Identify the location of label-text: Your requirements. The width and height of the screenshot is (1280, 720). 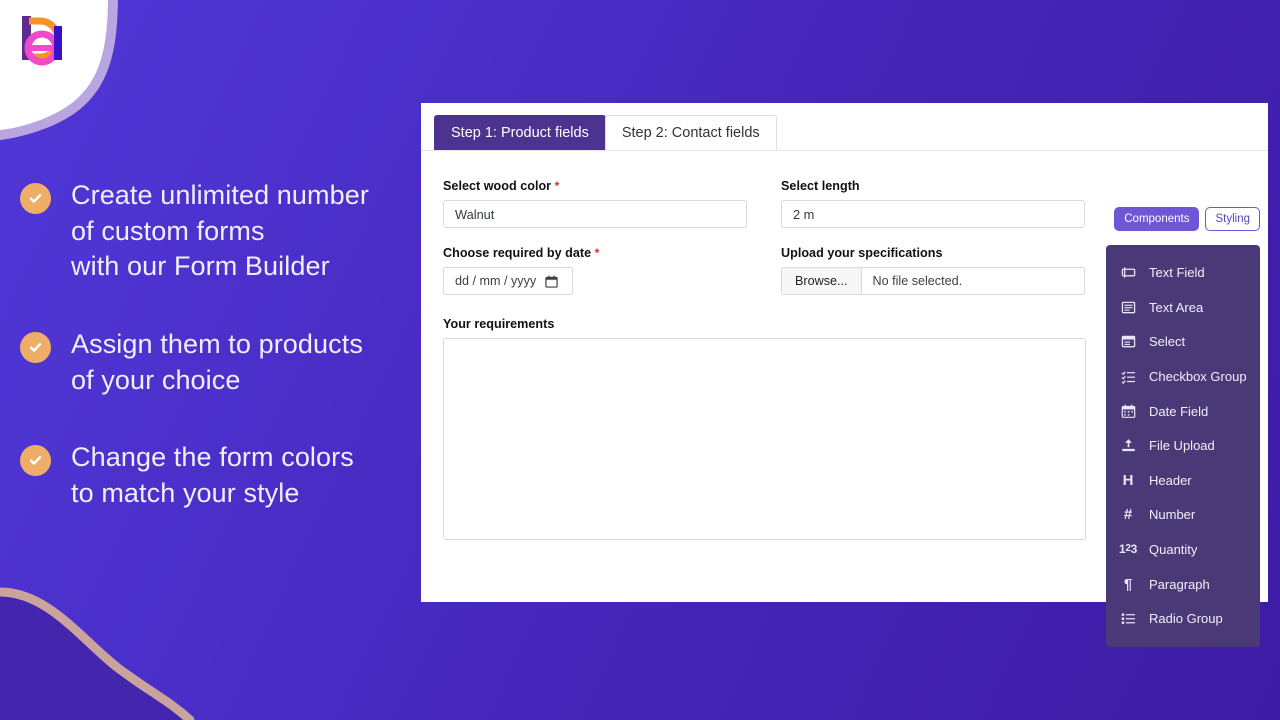
(499, 324).